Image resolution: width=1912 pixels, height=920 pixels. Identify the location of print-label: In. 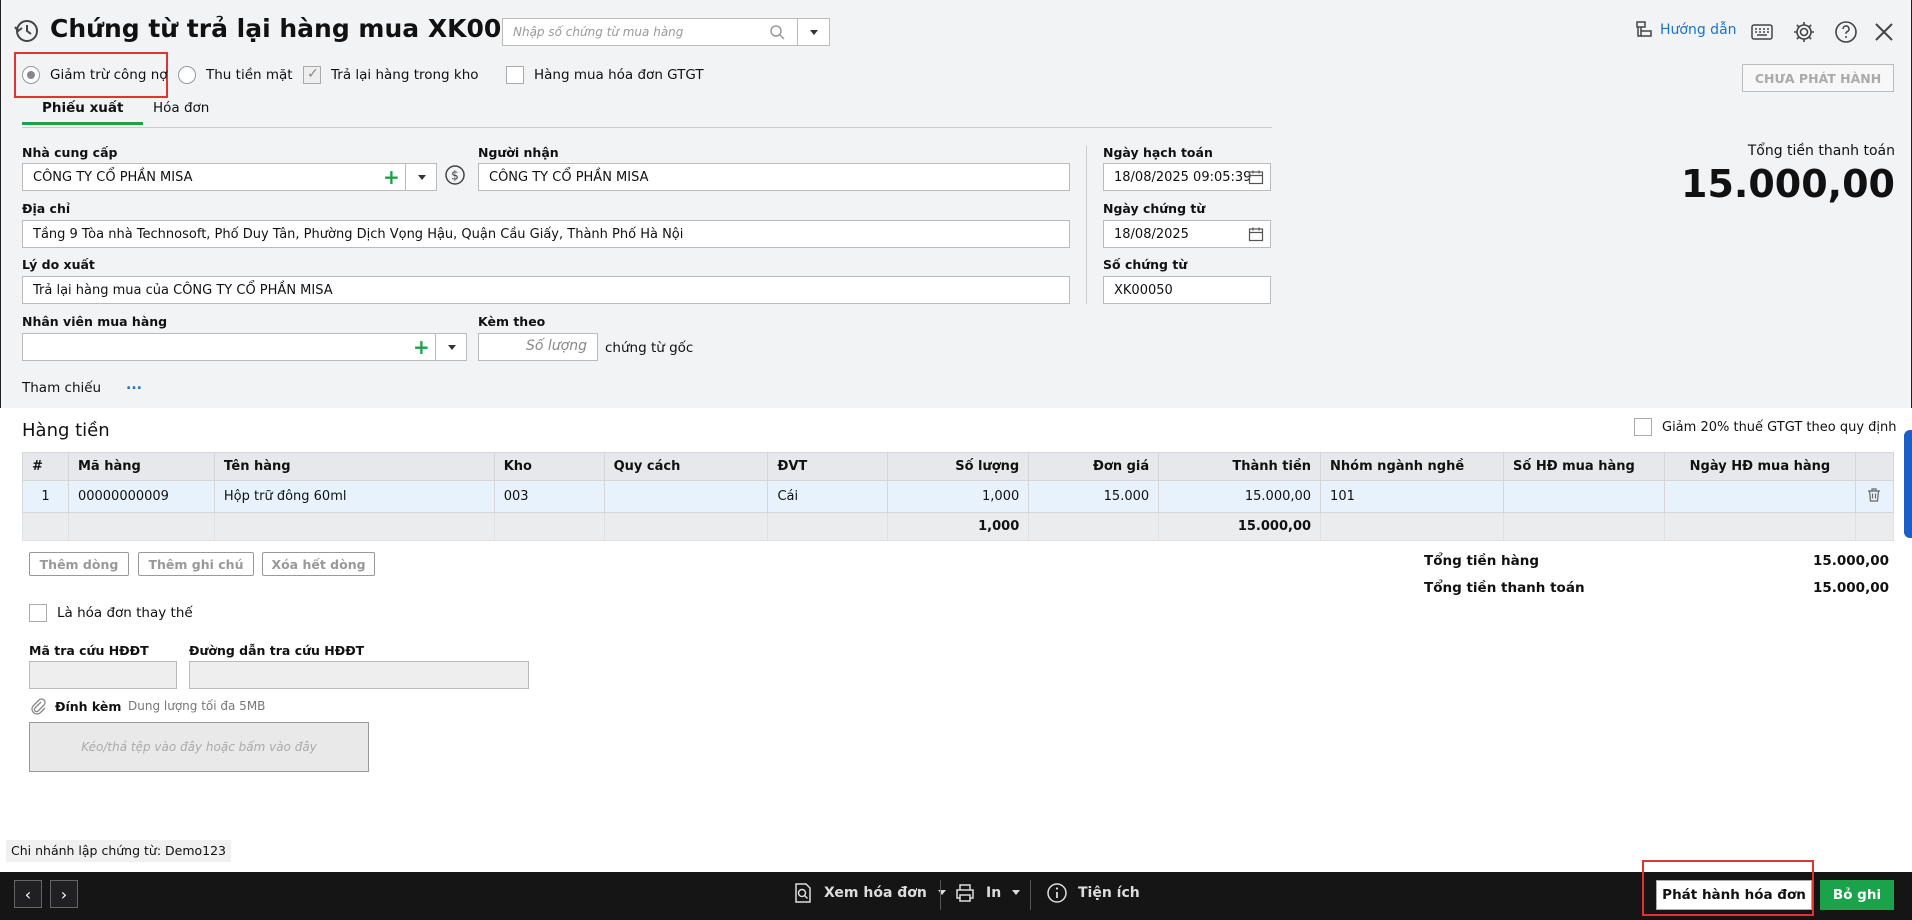
(994, 893).